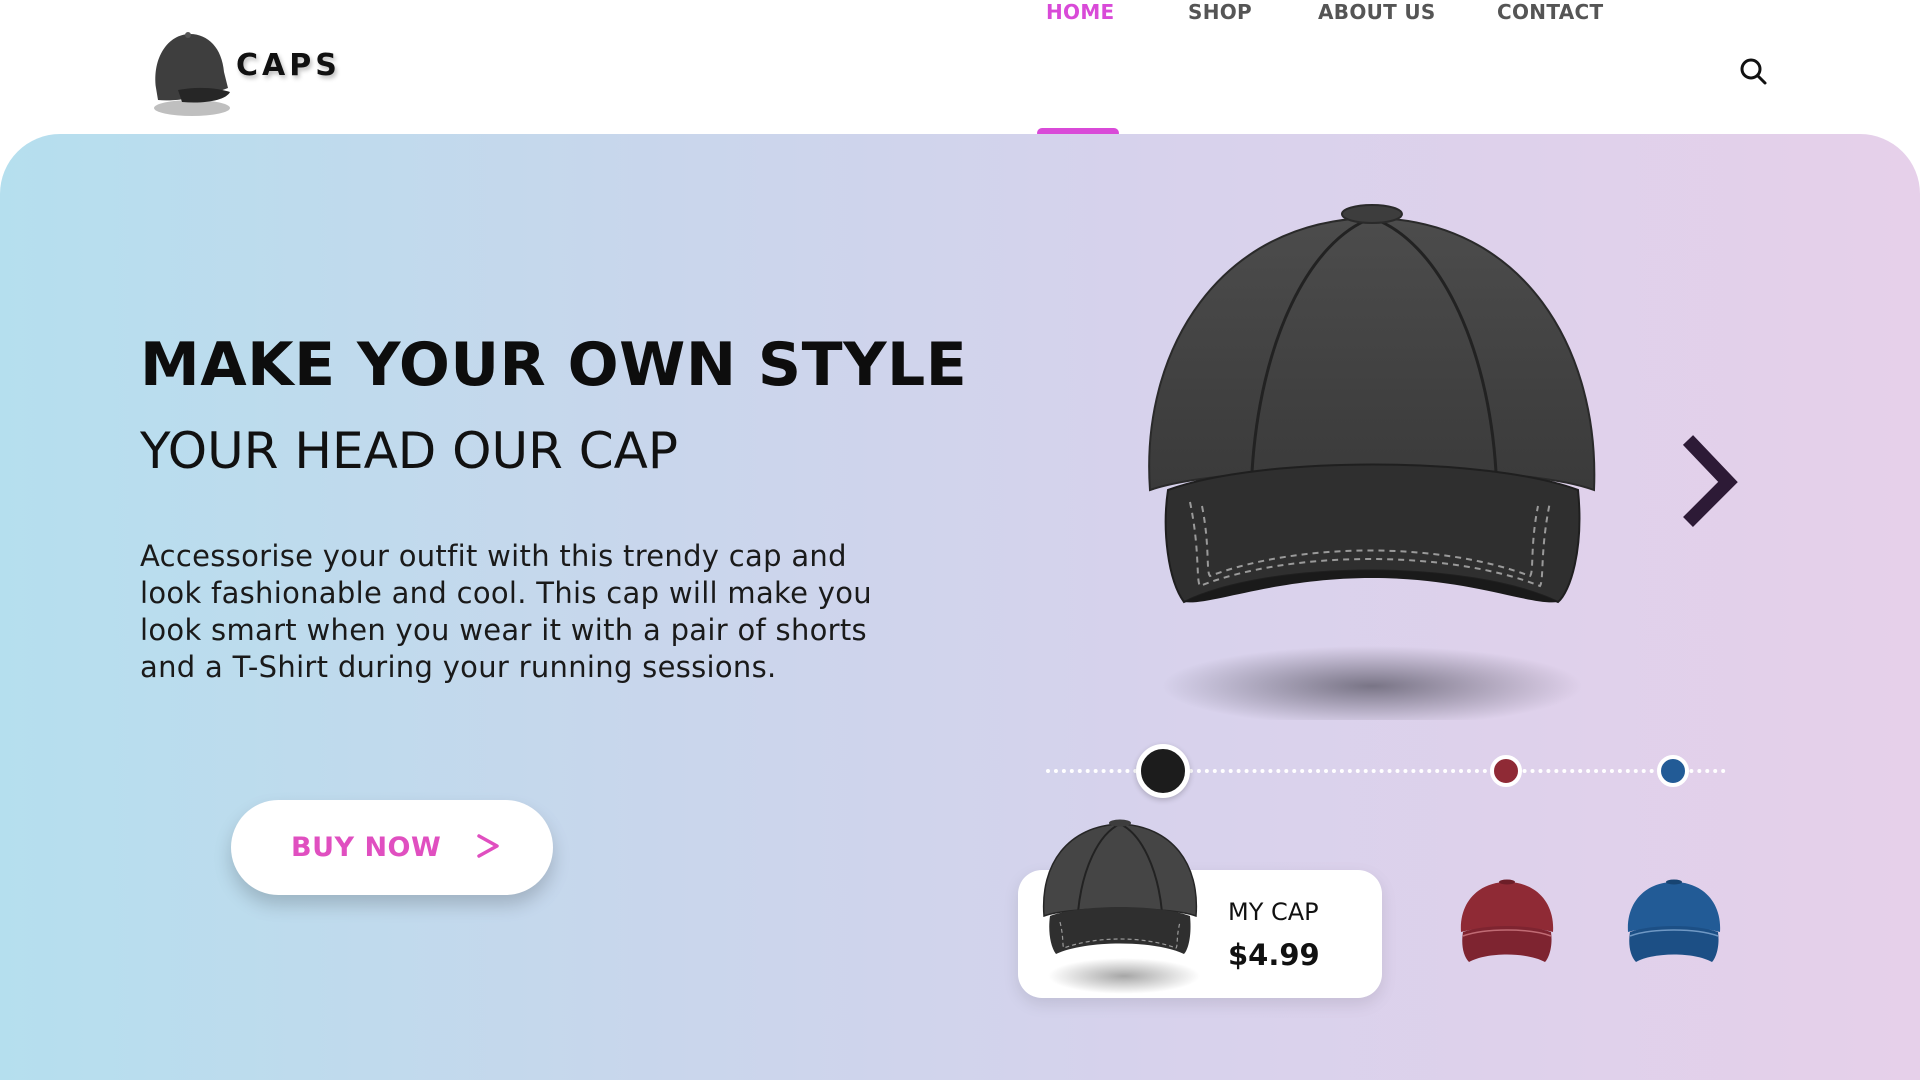 This screenshot has width=1920, height=1080. Describe the element at coordinates (1163, 771) in the screenshot. I see `color-swatch-black` at that location.